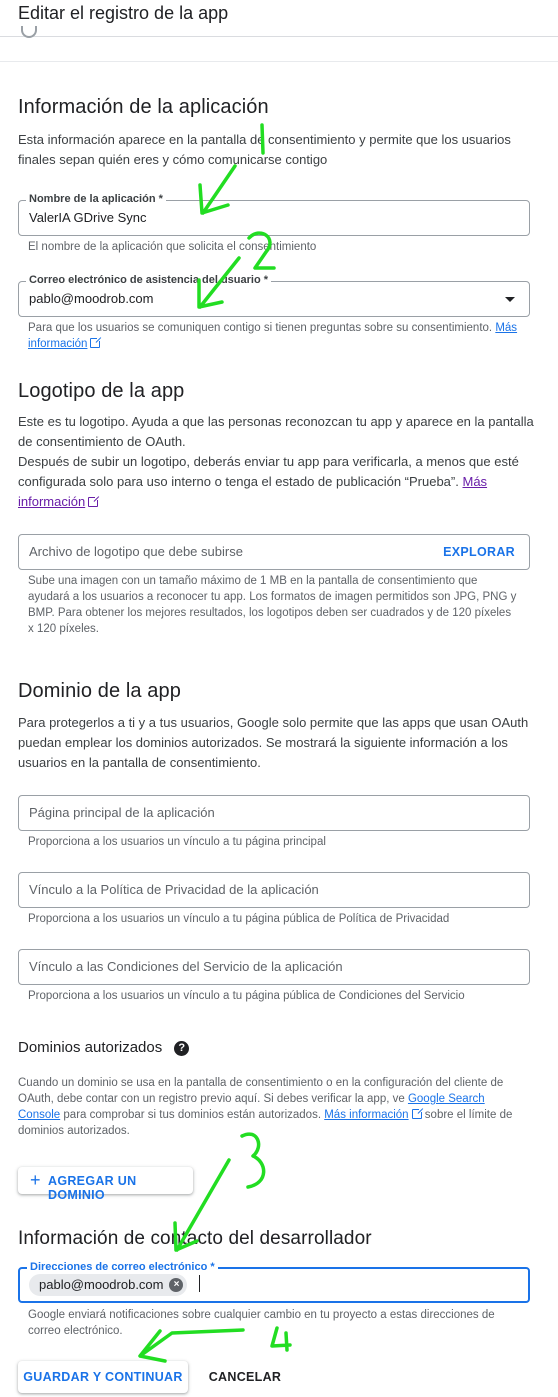  Describe the element at coordinates (29, 32) in the screenshot. I see `project-icon` at that location.